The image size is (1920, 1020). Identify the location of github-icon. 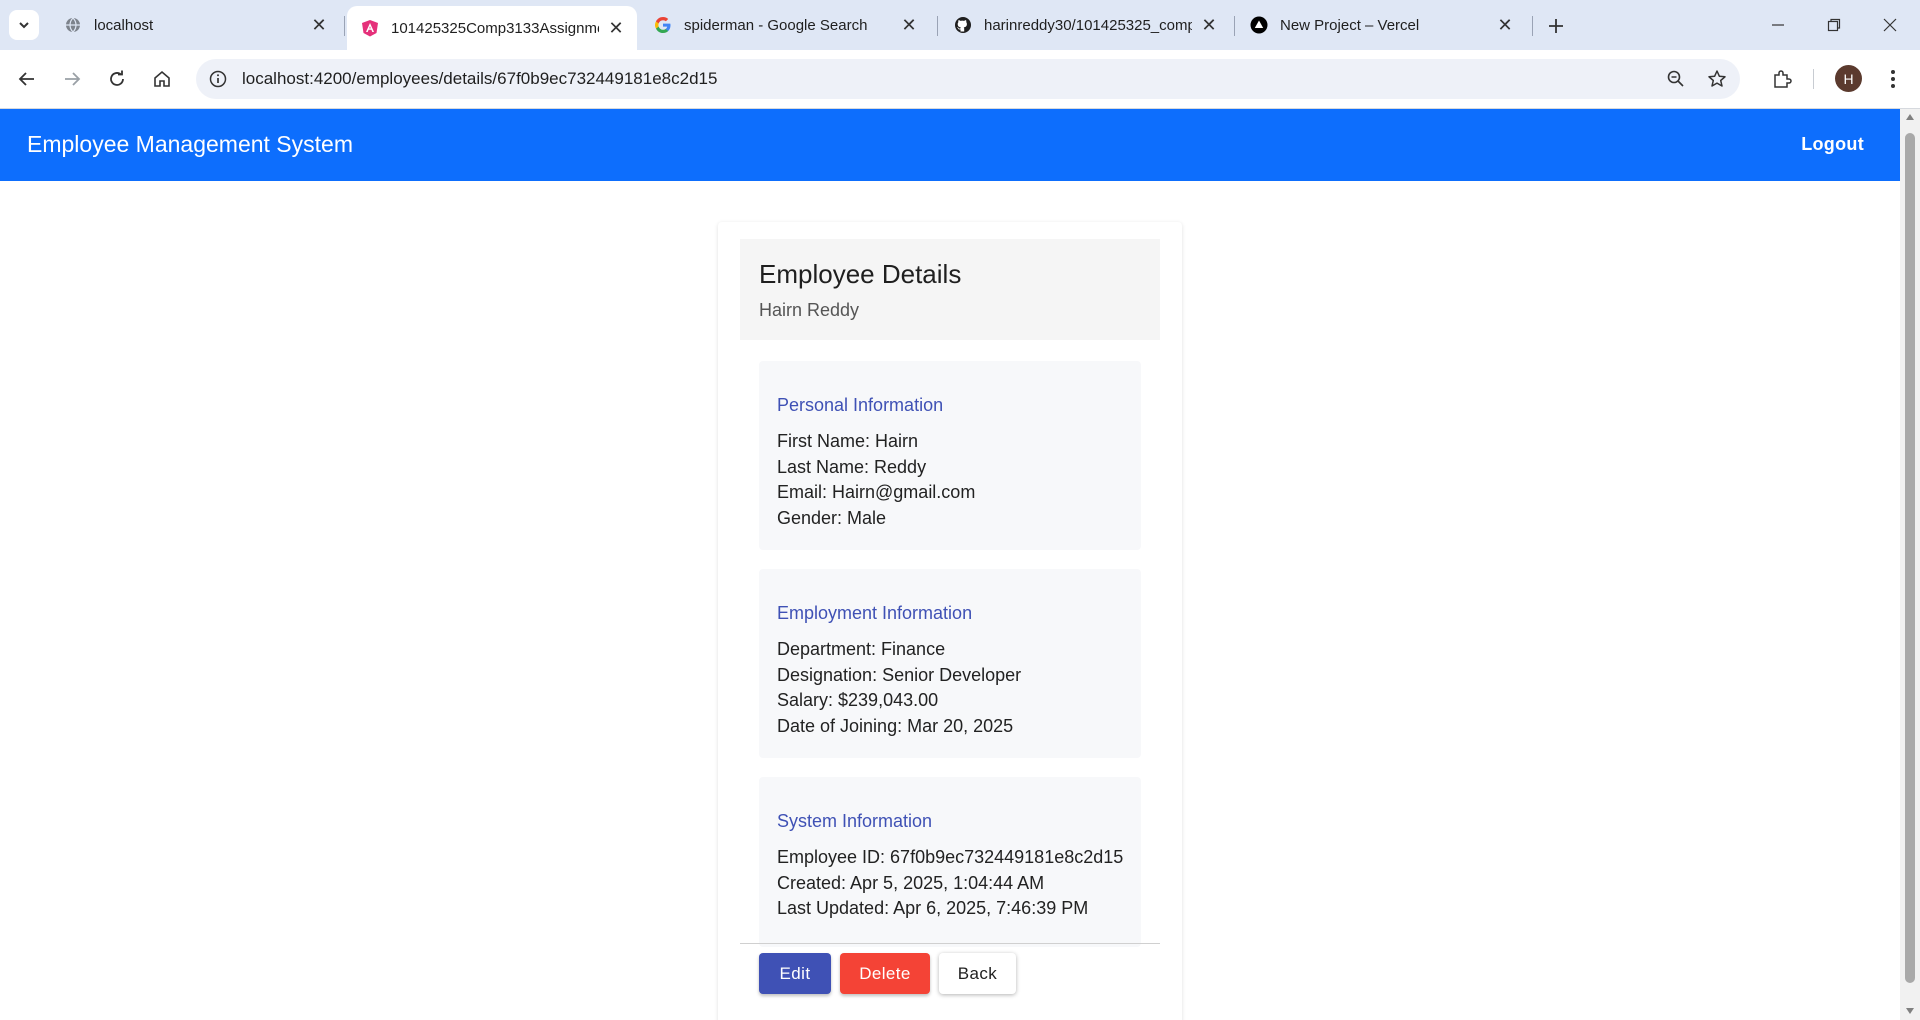
(963, 25).